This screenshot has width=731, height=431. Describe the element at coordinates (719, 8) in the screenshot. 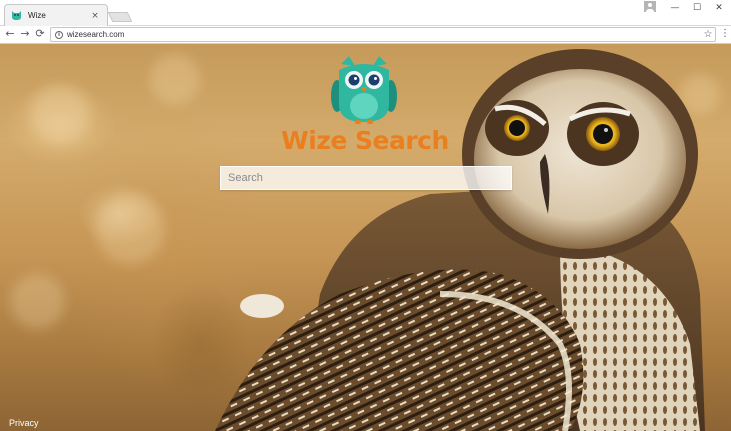

I see `close-window-button: ✕` at that location.